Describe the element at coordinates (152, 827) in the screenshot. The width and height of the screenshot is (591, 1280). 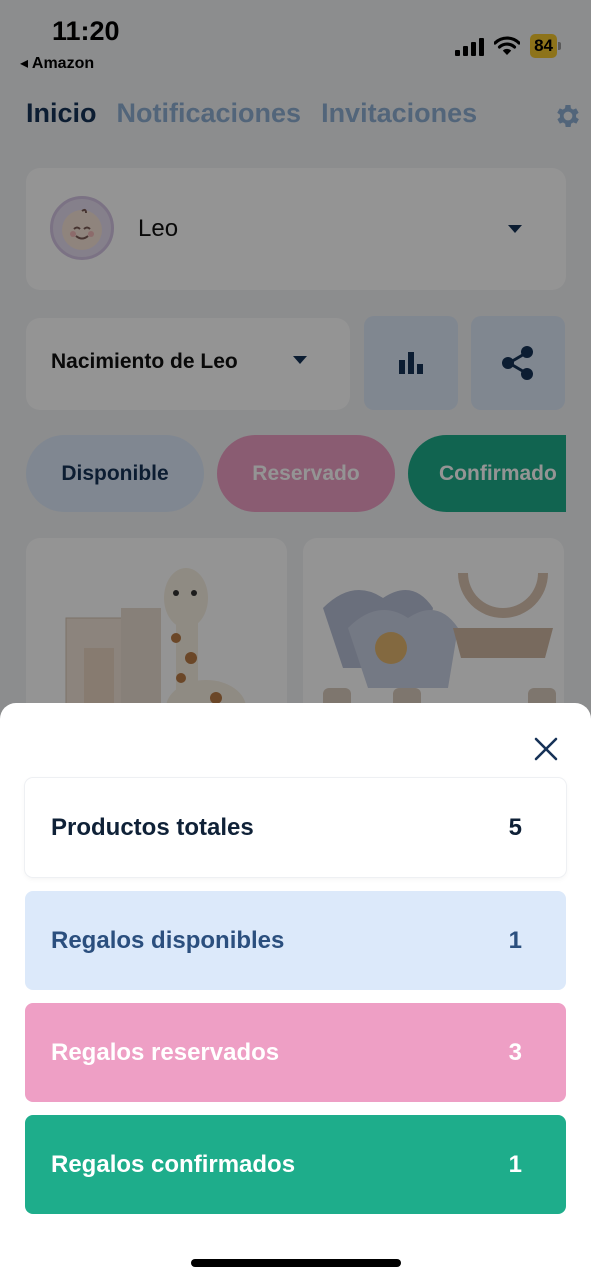
I see `stat-label: Productos totales` at that location.